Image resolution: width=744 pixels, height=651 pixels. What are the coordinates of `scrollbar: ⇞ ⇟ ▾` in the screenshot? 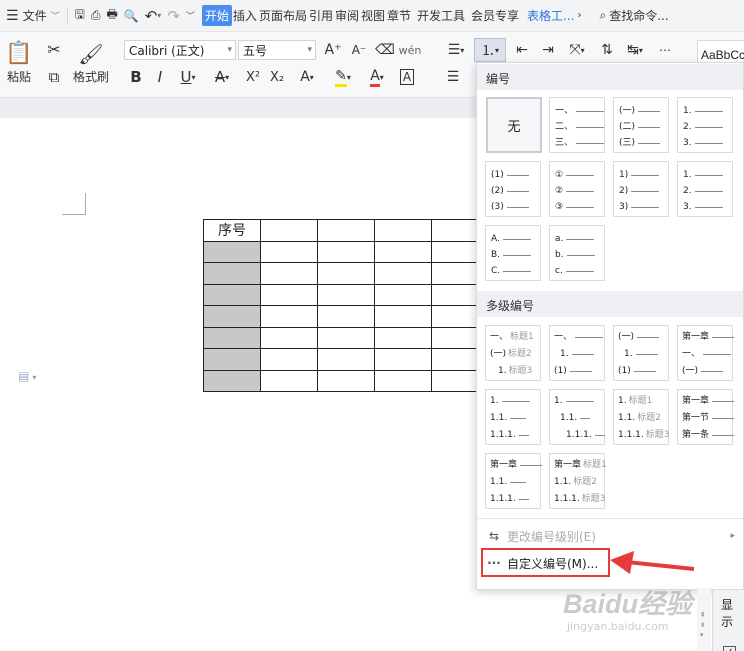 It's located at (704, 619).